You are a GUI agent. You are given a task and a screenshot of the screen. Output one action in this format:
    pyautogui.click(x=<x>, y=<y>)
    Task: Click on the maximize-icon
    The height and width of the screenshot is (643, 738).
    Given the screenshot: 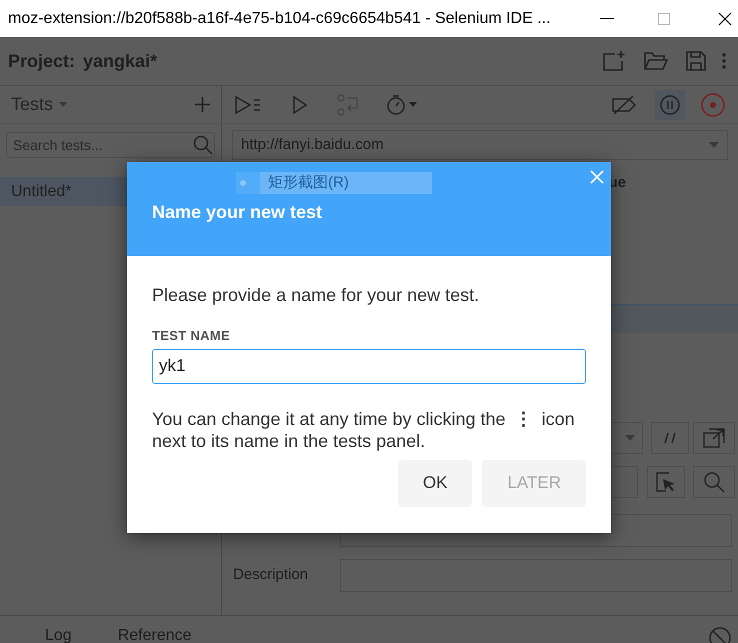 What is the action you would take?
    pyautogui.click(x=664, y=18)
    